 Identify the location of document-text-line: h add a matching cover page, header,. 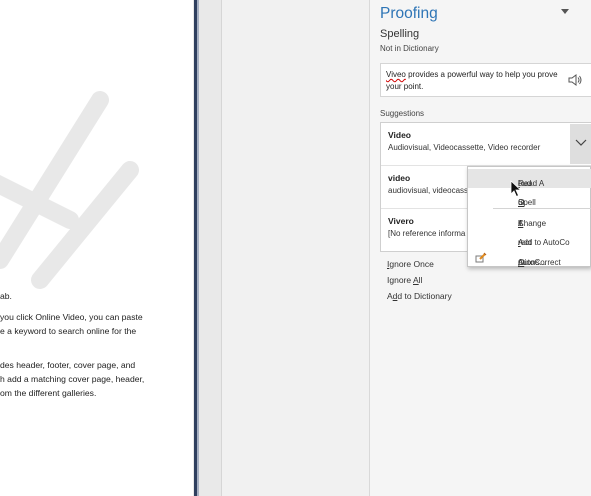
(72, 379).